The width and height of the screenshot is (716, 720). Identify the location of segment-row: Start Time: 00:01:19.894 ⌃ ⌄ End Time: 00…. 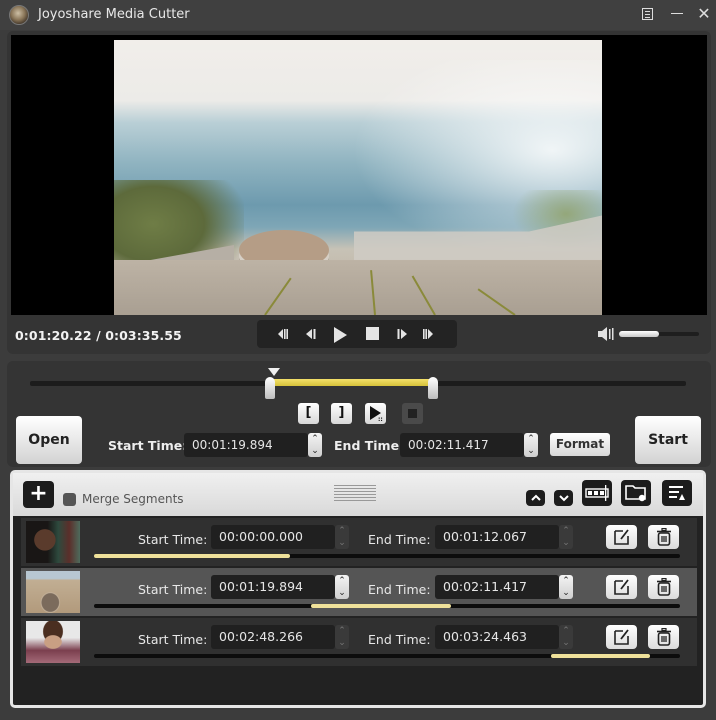
(359, 592).